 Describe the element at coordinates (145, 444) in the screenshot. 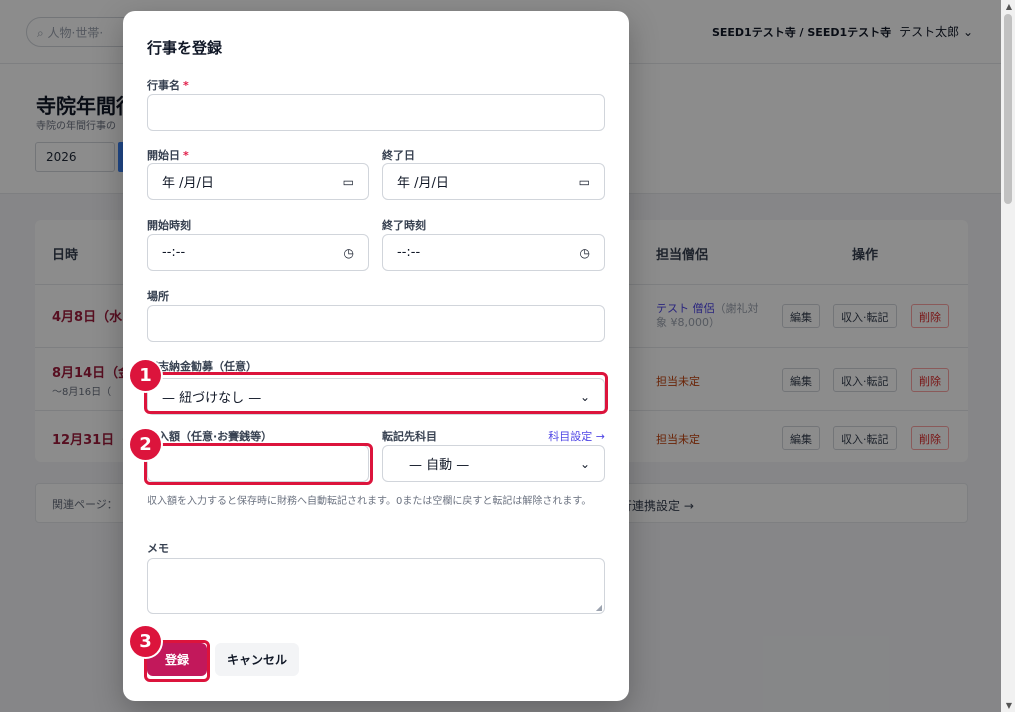

I see `step-badge-2: 2` at that location.